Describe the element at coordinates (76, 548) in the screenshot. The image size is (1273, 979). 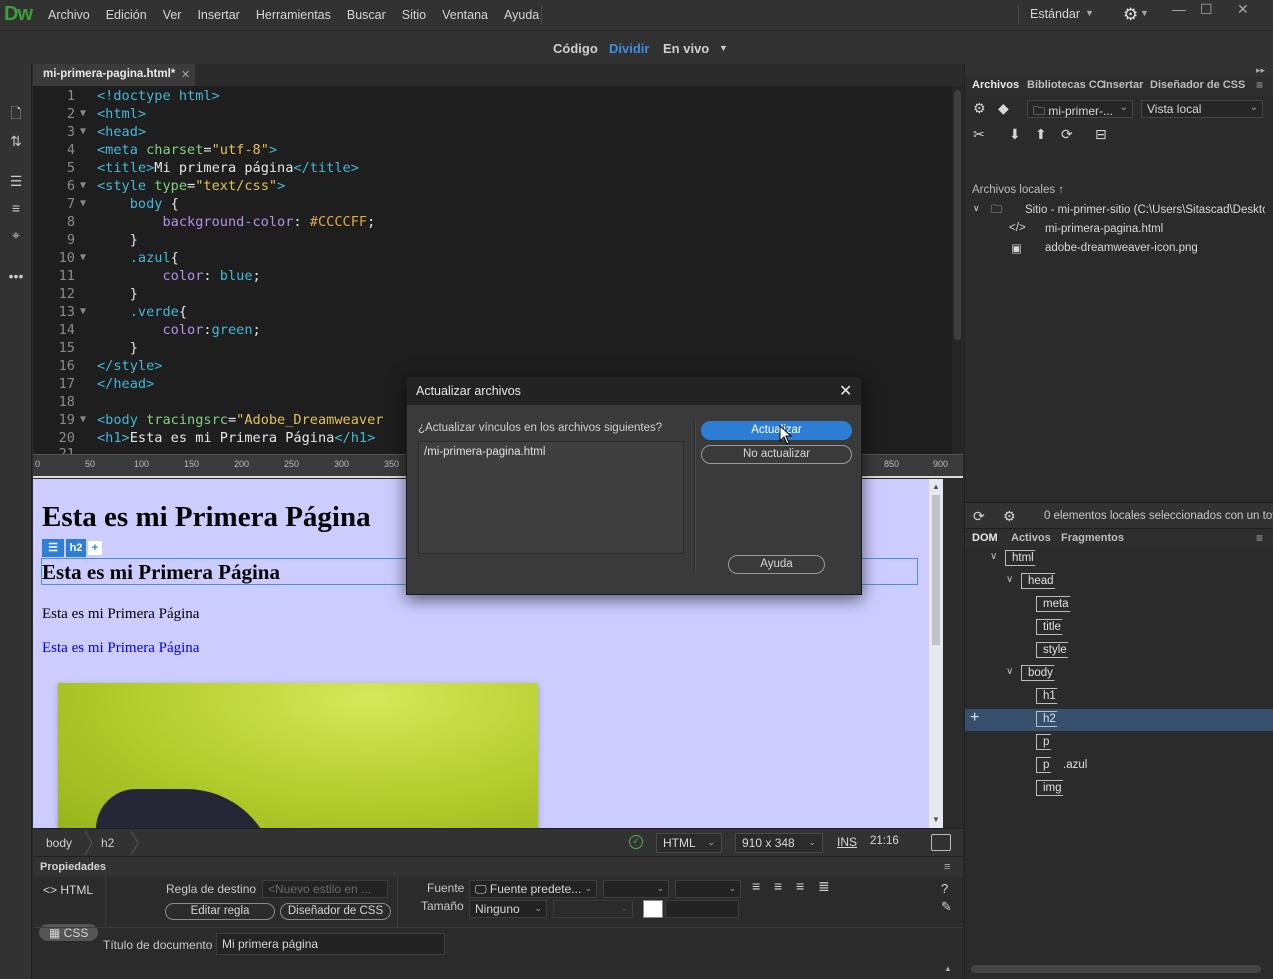
I see `hud-tag-label: h2` at that location.